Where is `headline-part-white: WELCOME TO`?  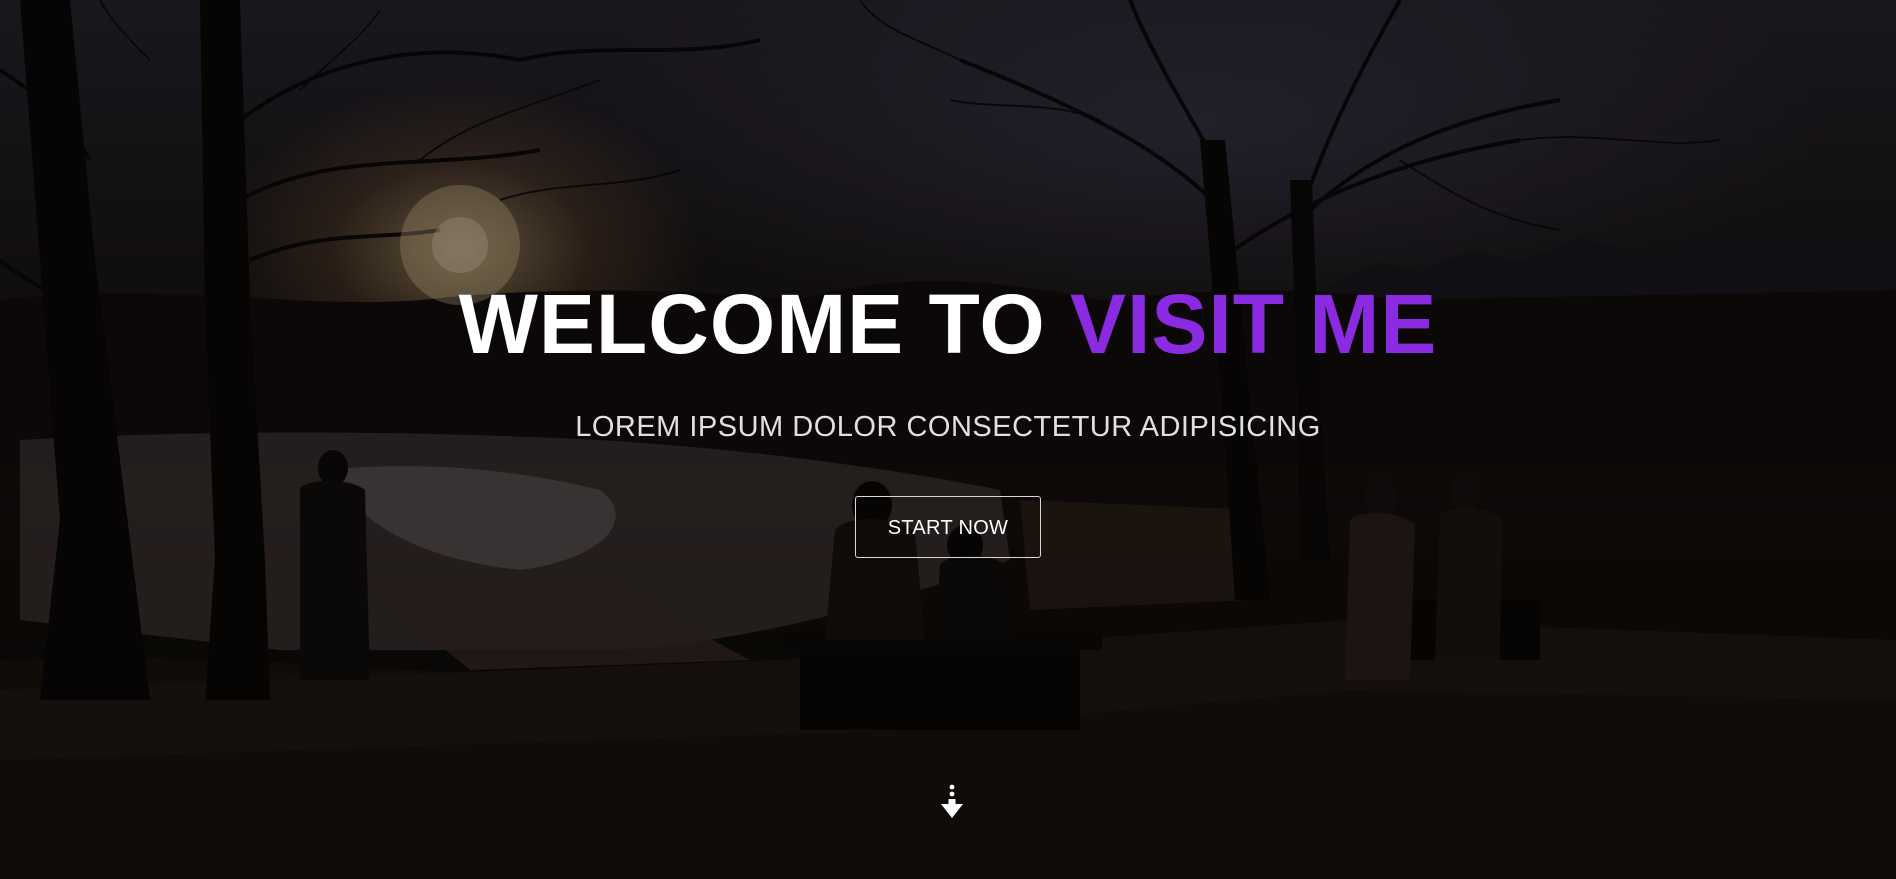
headline-part-white: WELCOME TO is located at coordinates (764, 324).